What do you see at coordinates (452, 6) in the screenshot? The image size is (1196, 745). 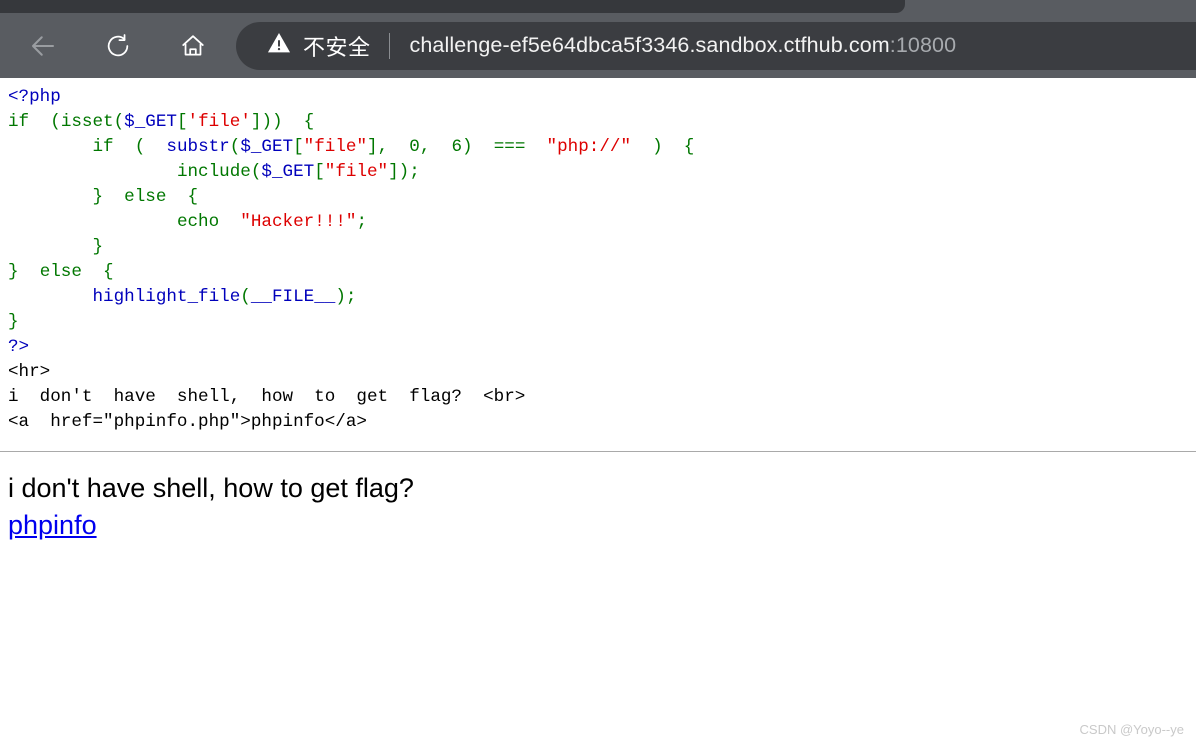 I see `tab-strip` at bounding box center [452, 6].